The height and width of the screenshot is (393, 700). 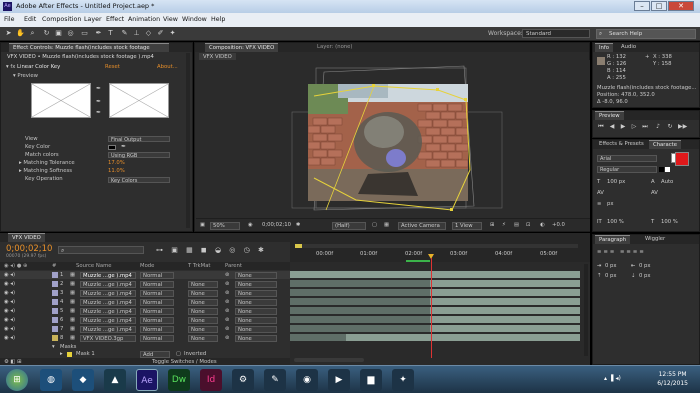 I want to click on search-help-input: ⌕ Search Help, so click(x=646, y=34).